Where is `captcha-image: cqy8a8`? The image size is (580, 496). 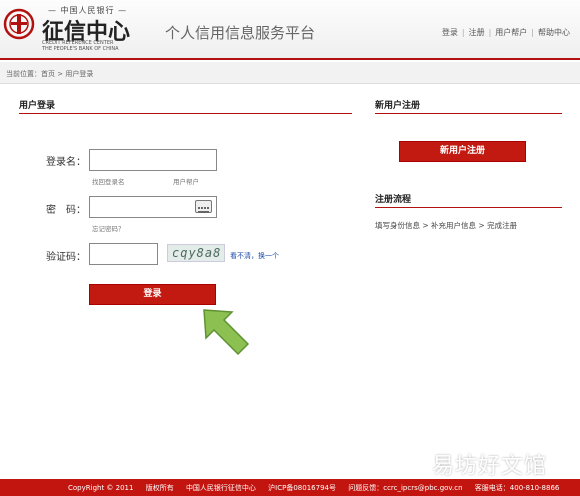 captcha-image: cqy8a8 is located at coordinates (196, 253).